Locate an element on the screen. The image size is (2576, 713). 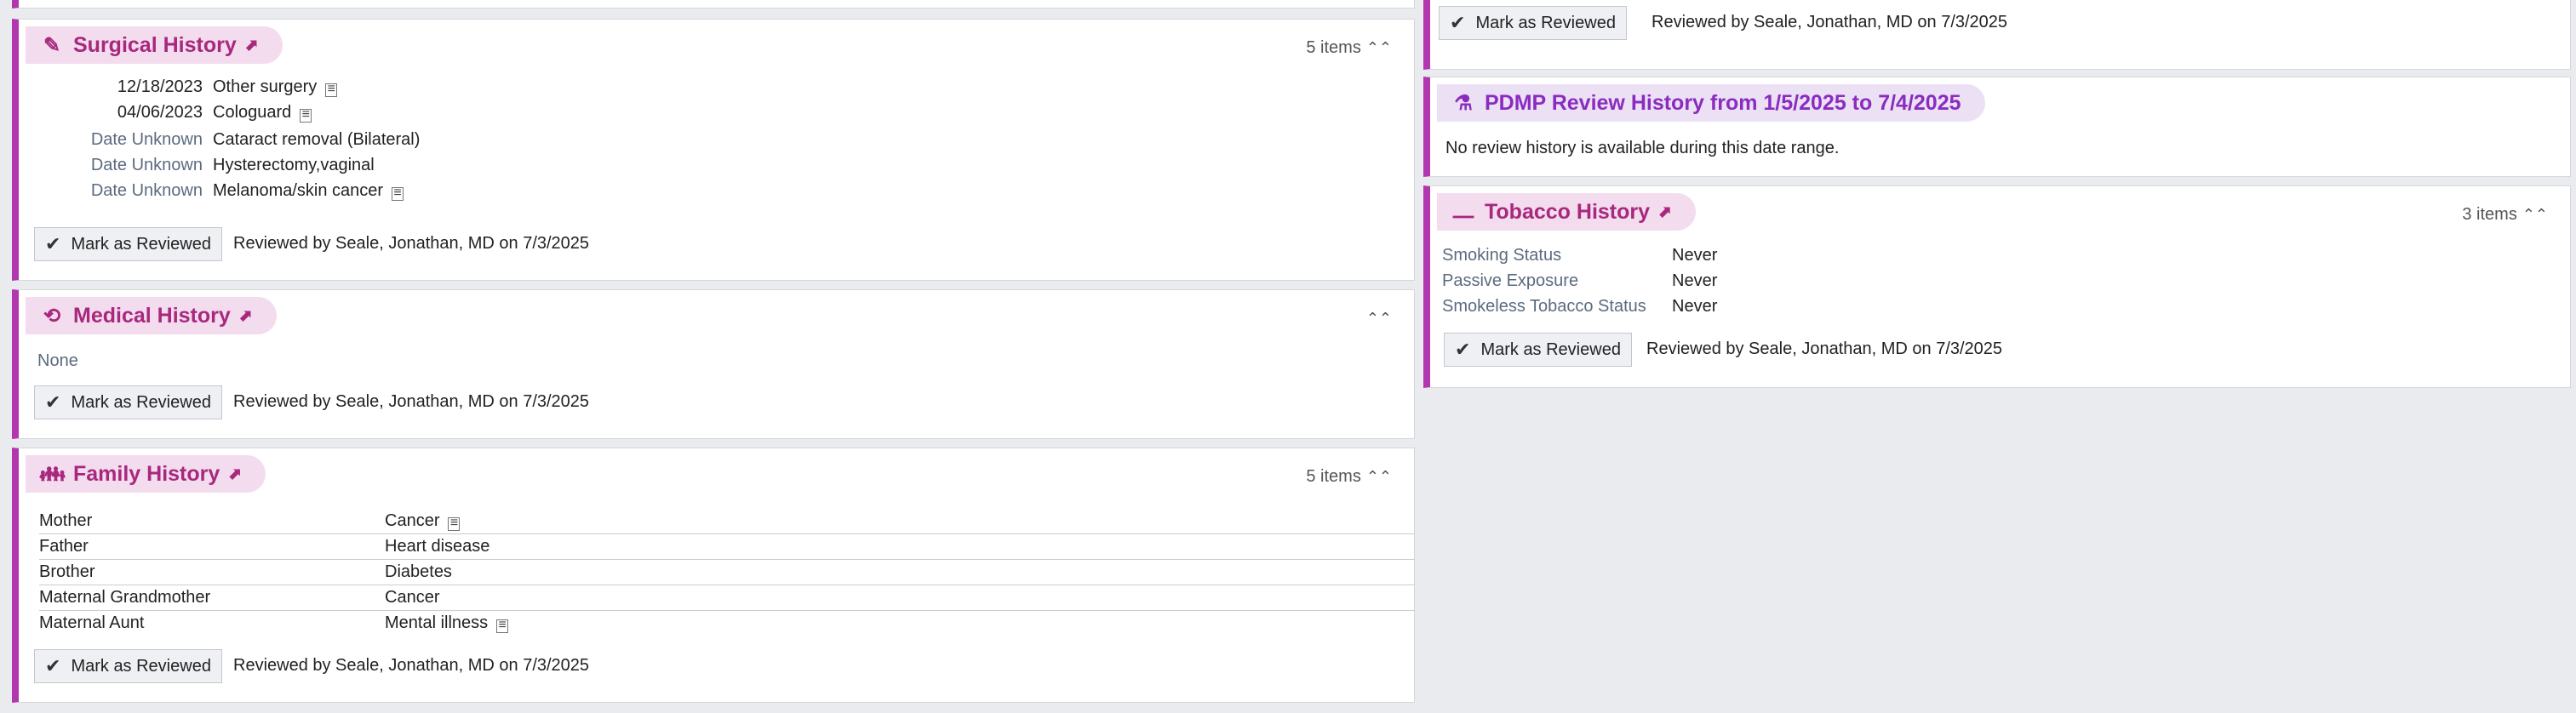
family-relation: Mother is located at coordinates (66, 520).